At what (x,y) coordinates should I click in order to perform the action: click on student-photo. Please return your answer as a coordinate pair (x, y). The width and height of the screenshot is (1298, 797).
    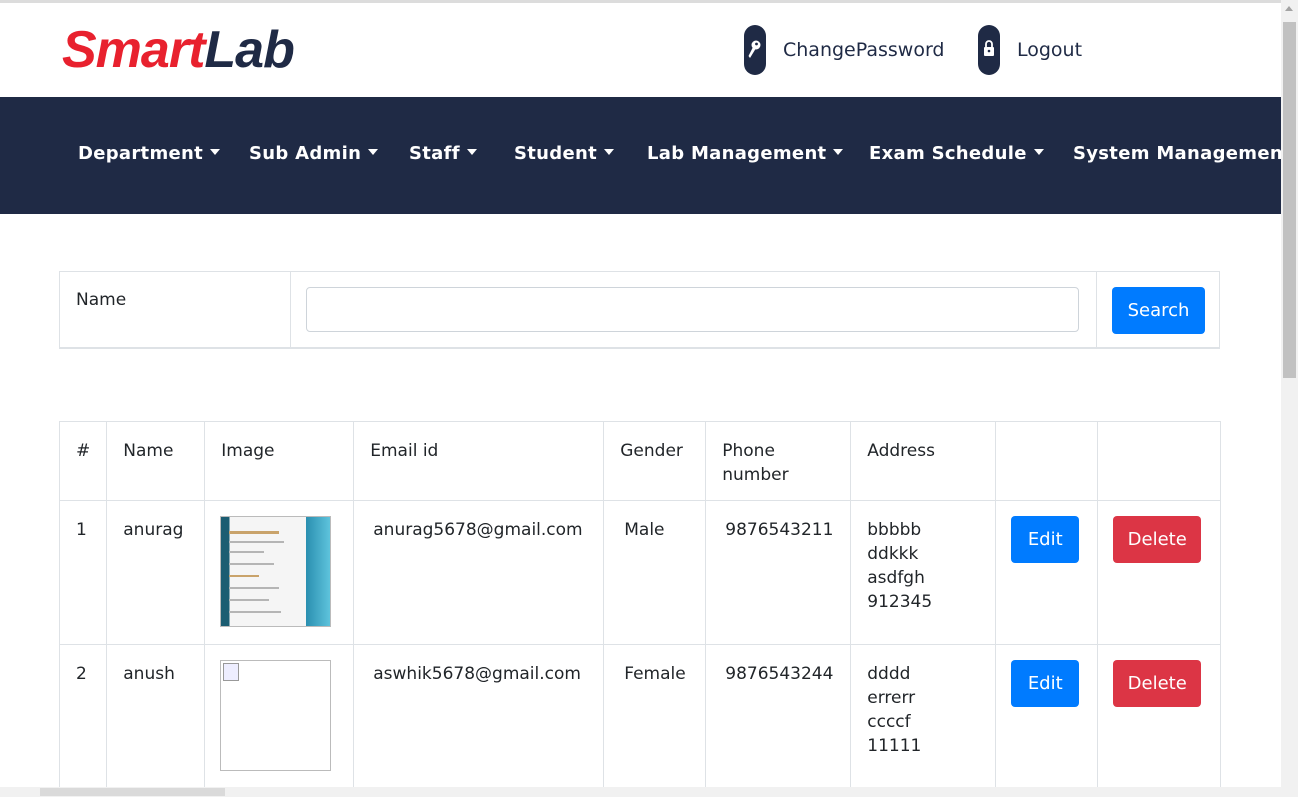
    Looking at the image, I should click on (276, 571).